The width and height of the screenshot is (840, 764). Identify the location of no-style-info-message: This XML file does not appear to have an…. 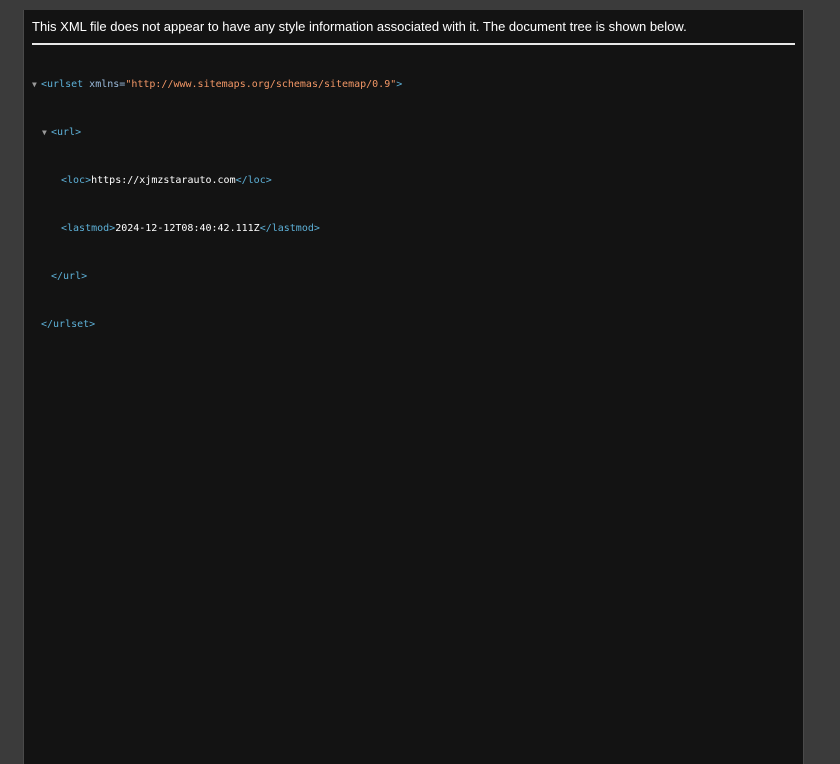
(413, 27).